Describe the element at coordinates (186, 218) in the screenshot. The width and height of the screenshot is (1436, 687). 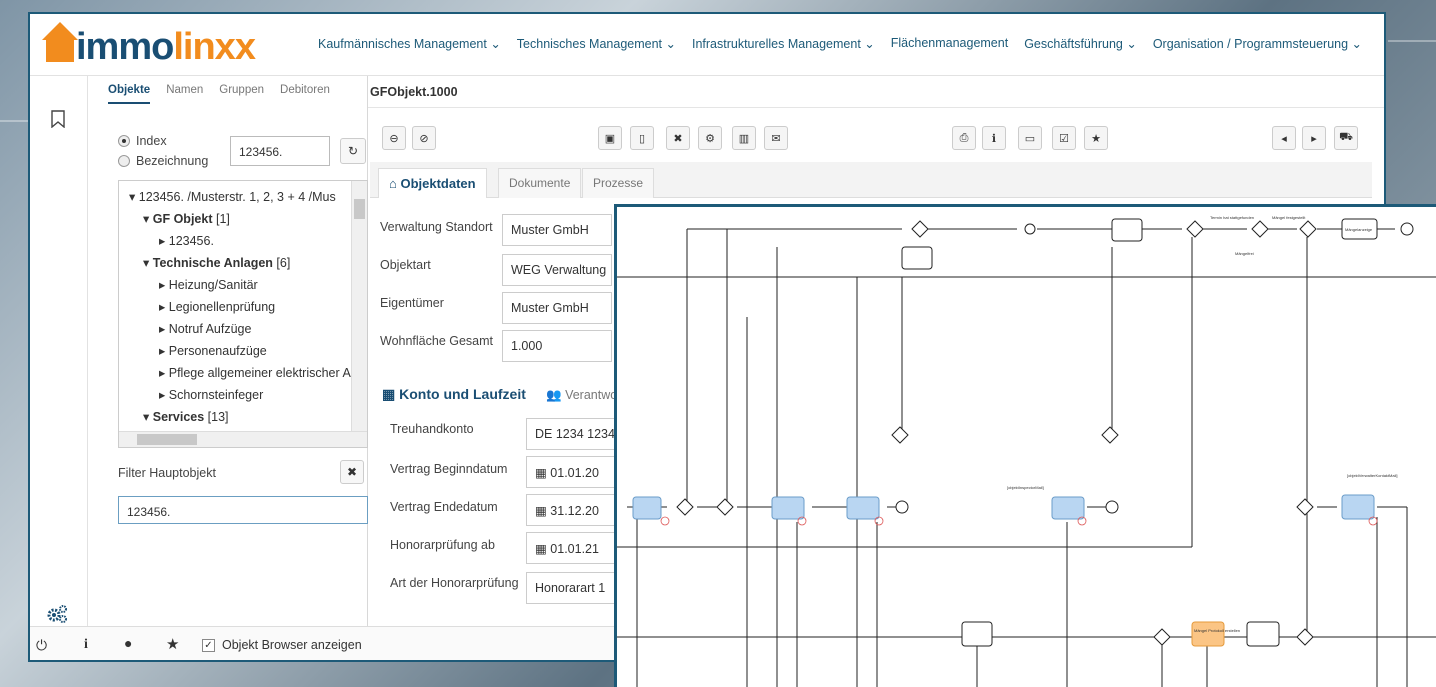
I see `tree-gf-objekt: ▾ GF Objekt [1]` at that location.